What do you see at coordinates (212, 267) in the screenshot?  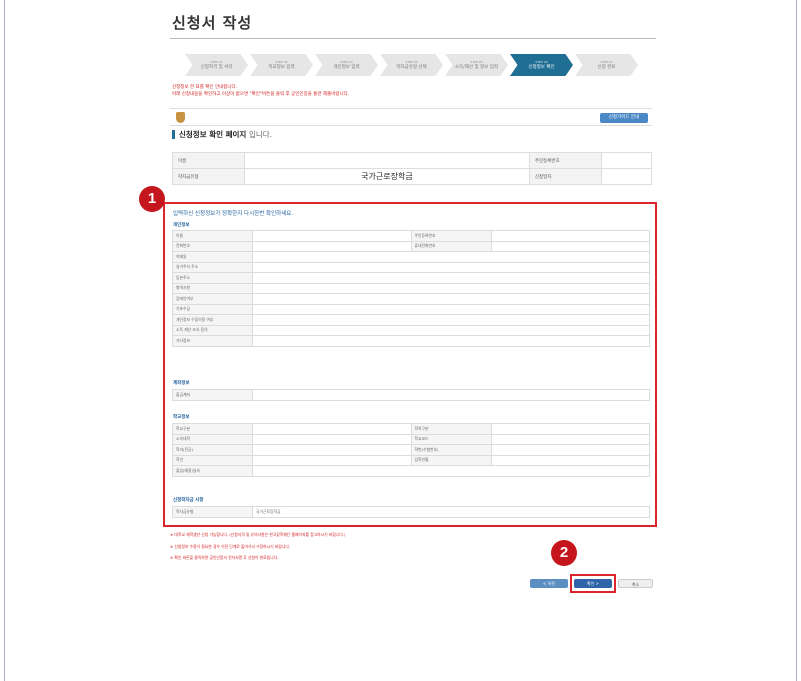 I see `field-label: 실거주지 주소` at bounding box center [212, 267].